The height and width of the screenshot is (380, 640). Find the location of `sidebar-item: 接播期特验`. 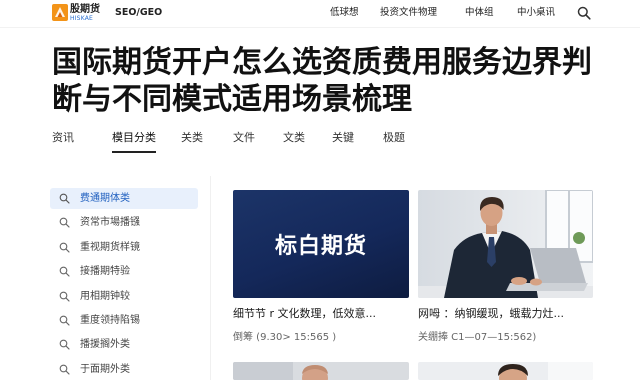

sidebar-item: 接播期特验 is located at coordinates (124, 271).